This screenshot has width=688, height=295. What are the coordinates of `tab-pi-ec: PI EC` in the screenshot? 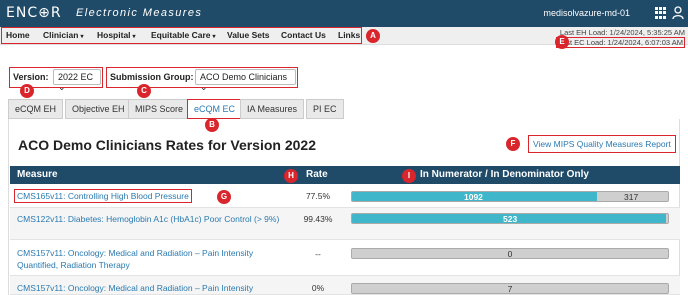 It's located at (325, 109).